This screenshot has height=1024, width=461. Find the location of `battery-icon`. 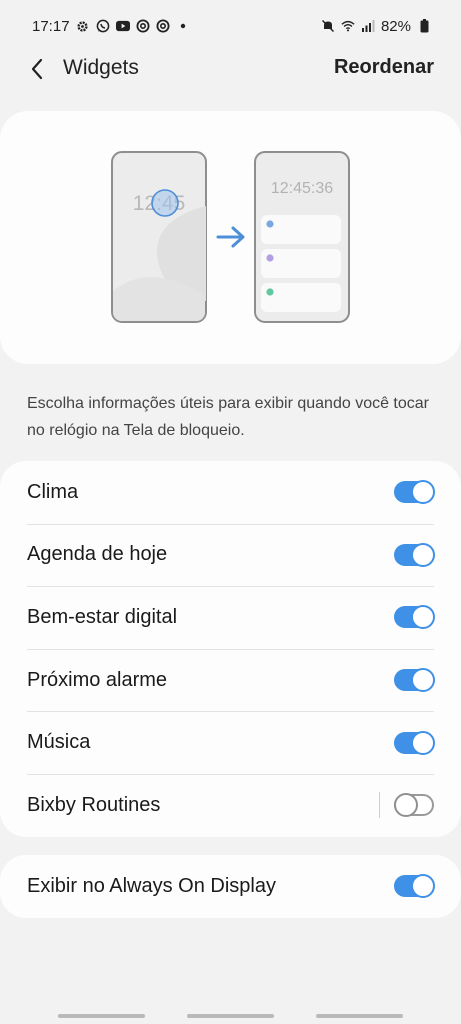

battery-icon is located at coordinates (424, 26).